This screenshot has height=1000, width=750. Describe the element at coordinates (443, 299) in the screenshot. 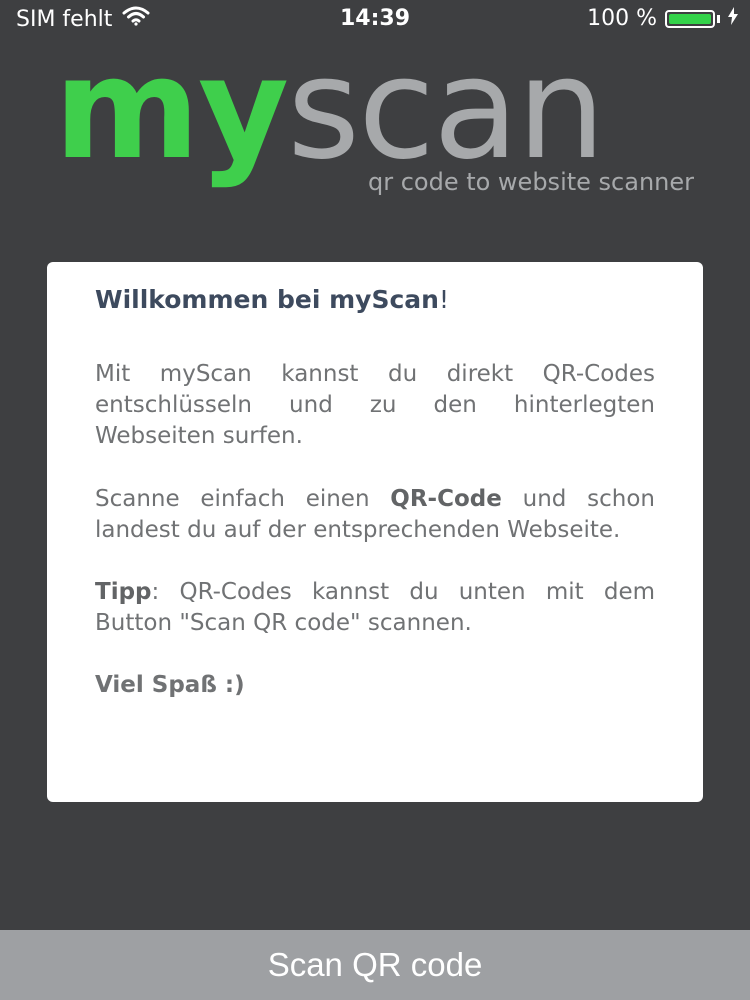

I see `card-title-punct: !` at that location.